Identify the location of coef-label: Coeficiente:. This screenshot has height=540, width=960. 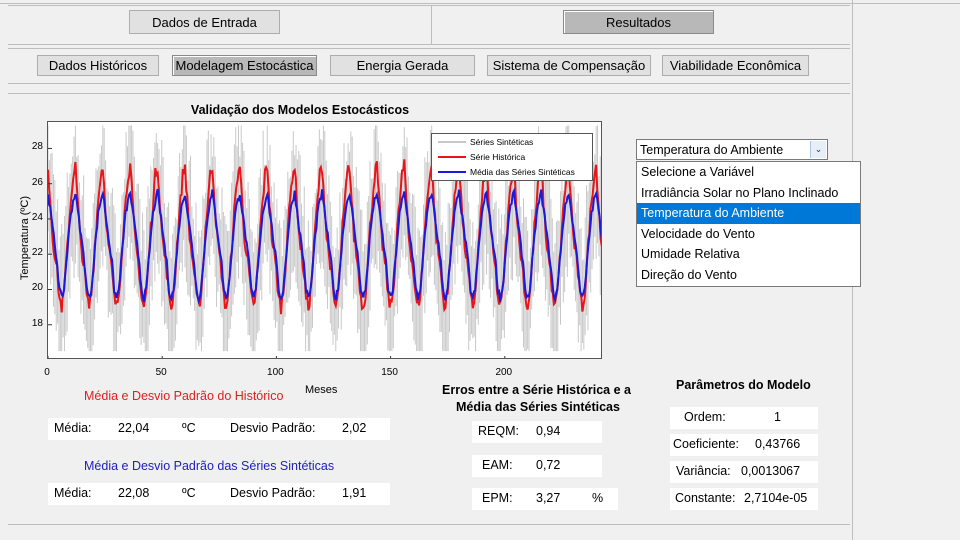
(706, 444).